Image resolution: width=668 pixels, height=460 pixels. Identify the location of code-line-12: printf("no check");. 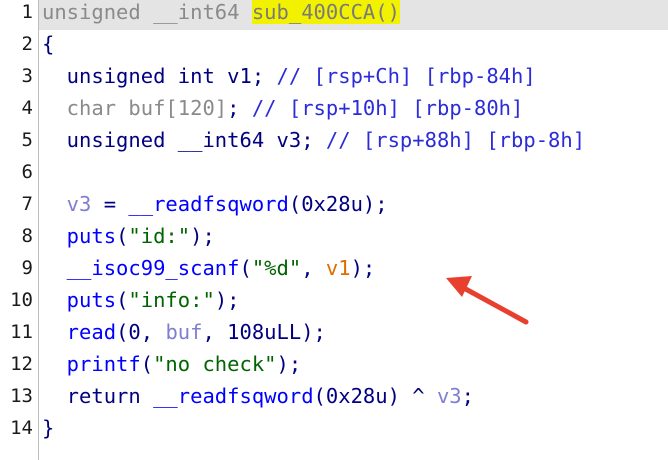
(172, 364).